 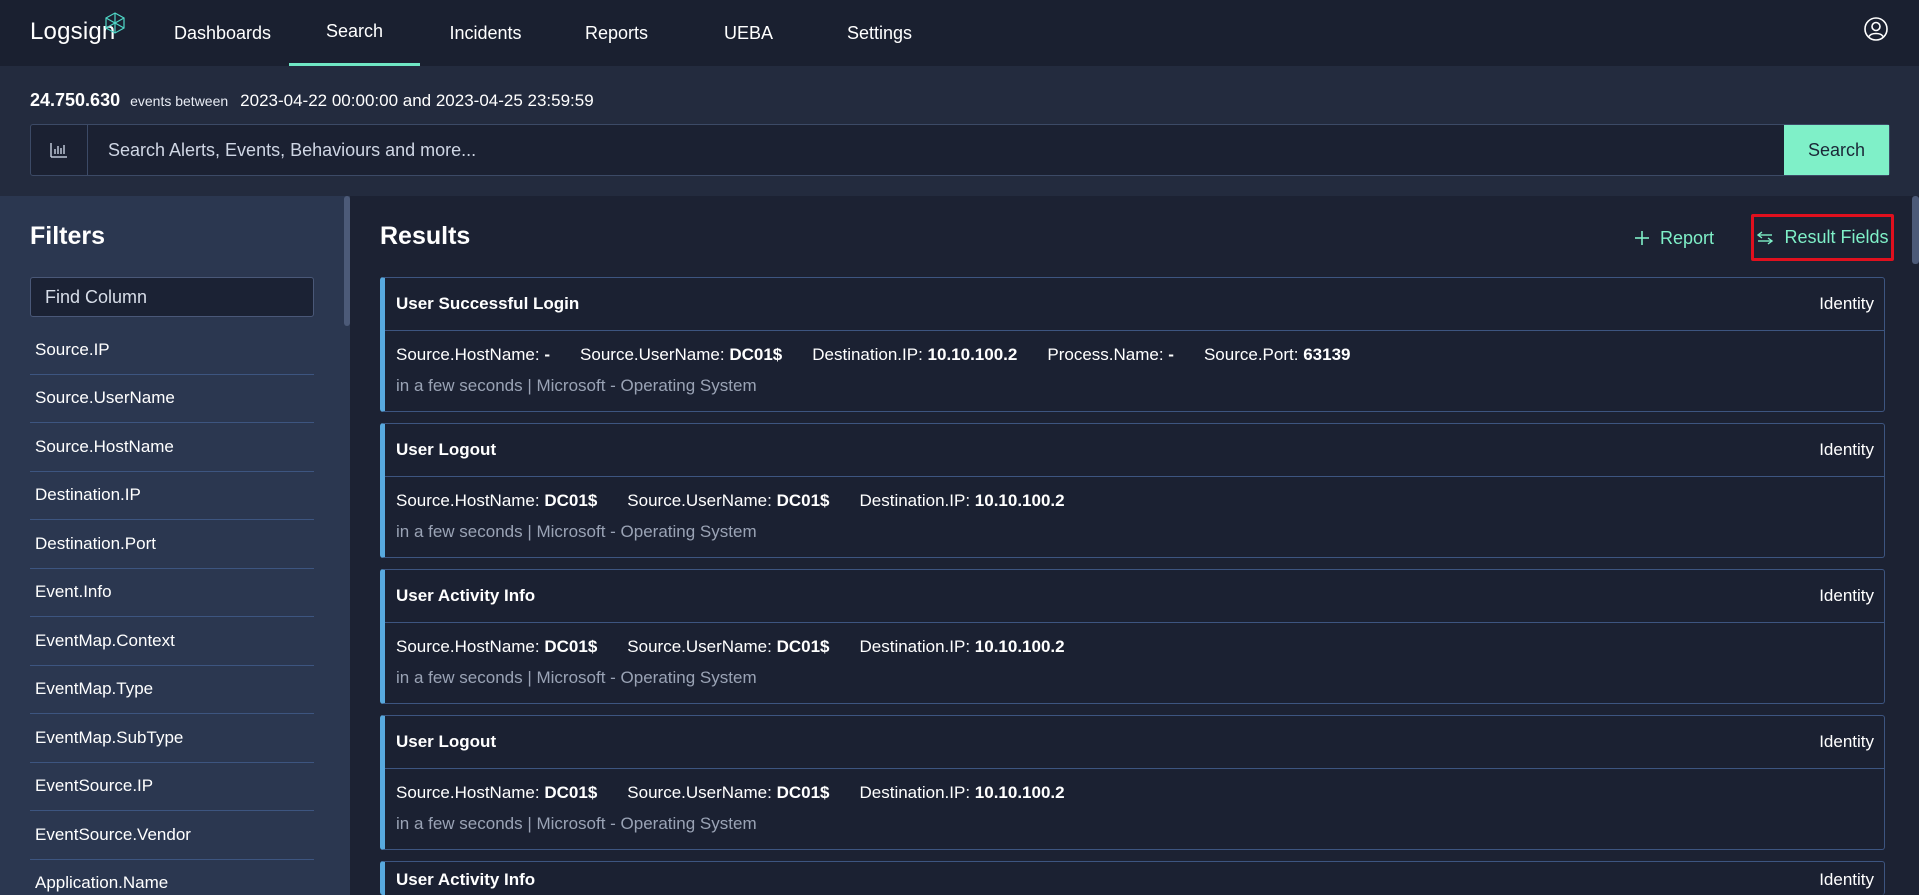 What do you see at coordinates (1915, 230) in the screenshot?
I see `page-scrollbar` at bounding box center [1915, 230].